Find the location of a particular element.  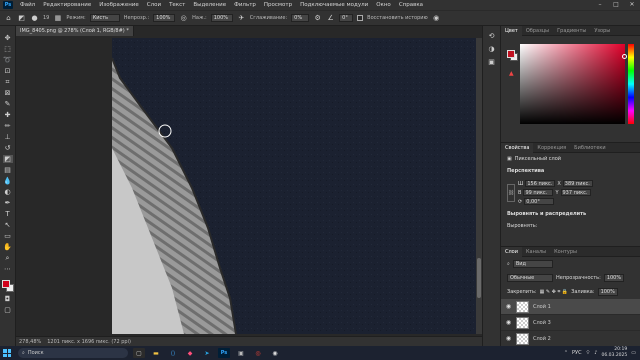

tab-adjustments: Коррекция is located at coordinates (551, 148).